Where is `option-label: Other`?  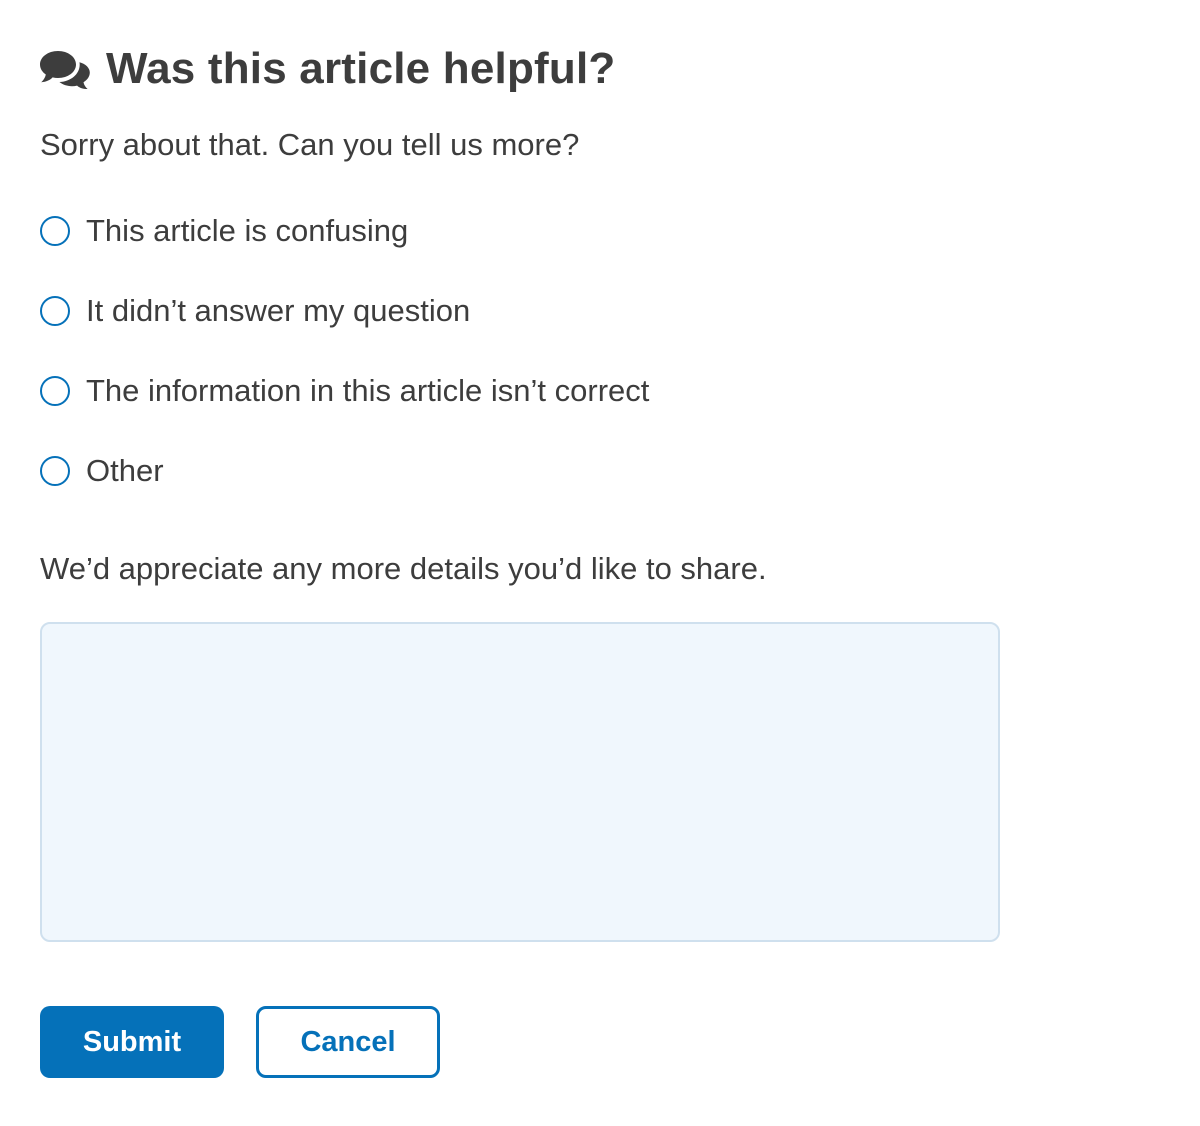 option-label: Other is located at coordinates (125, 470).